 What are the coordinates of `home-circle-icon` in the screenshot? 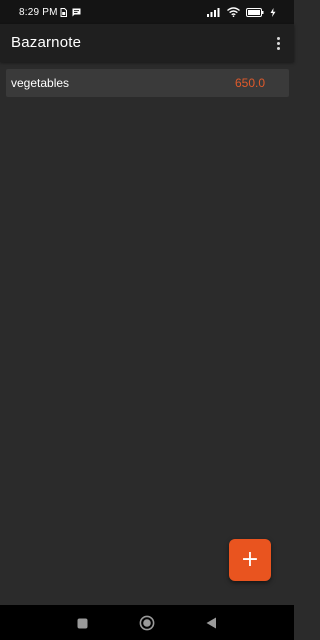 It's located at (147, 623).